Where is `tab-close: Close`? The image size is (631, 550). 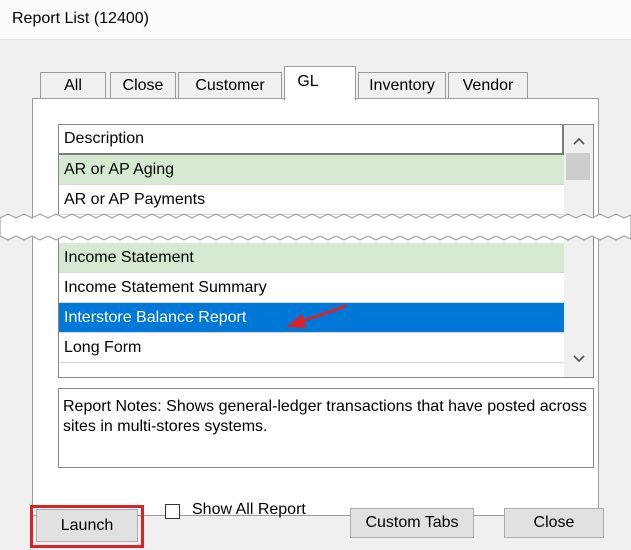
tab-close: Close is located at coordinates (143, 86).